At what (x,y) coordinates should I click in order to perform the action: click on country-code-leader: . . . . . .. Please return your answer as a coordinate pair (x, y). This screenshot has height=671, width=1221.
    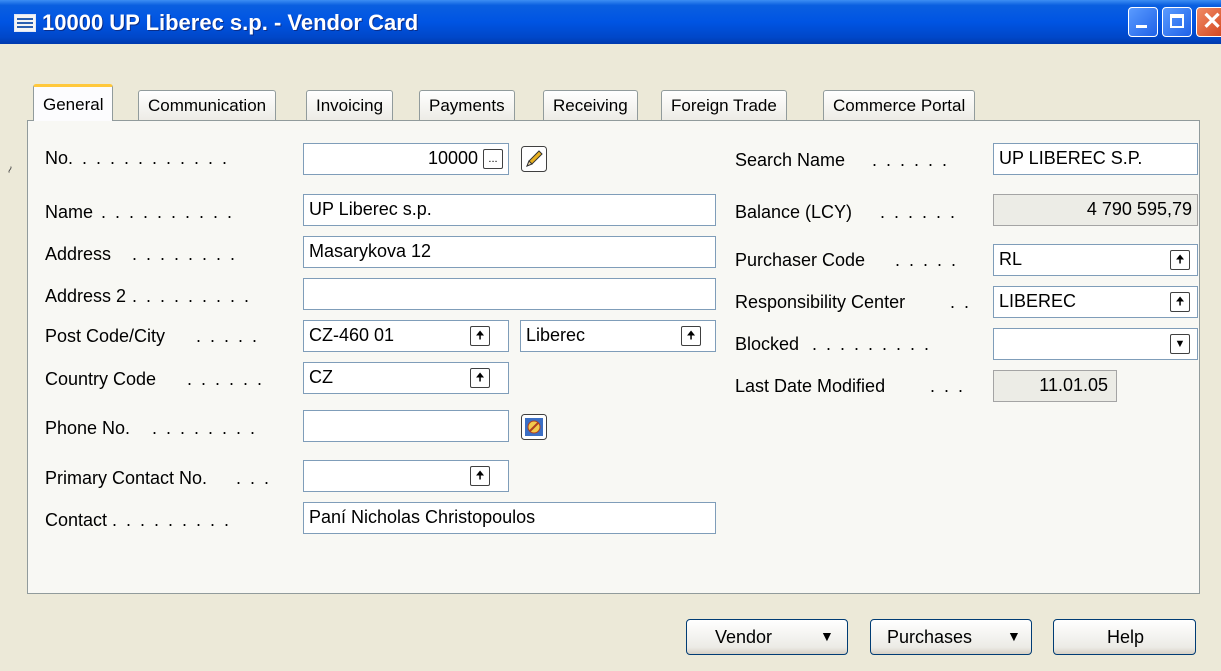
    Looking at the image, I should click on (226, 379).